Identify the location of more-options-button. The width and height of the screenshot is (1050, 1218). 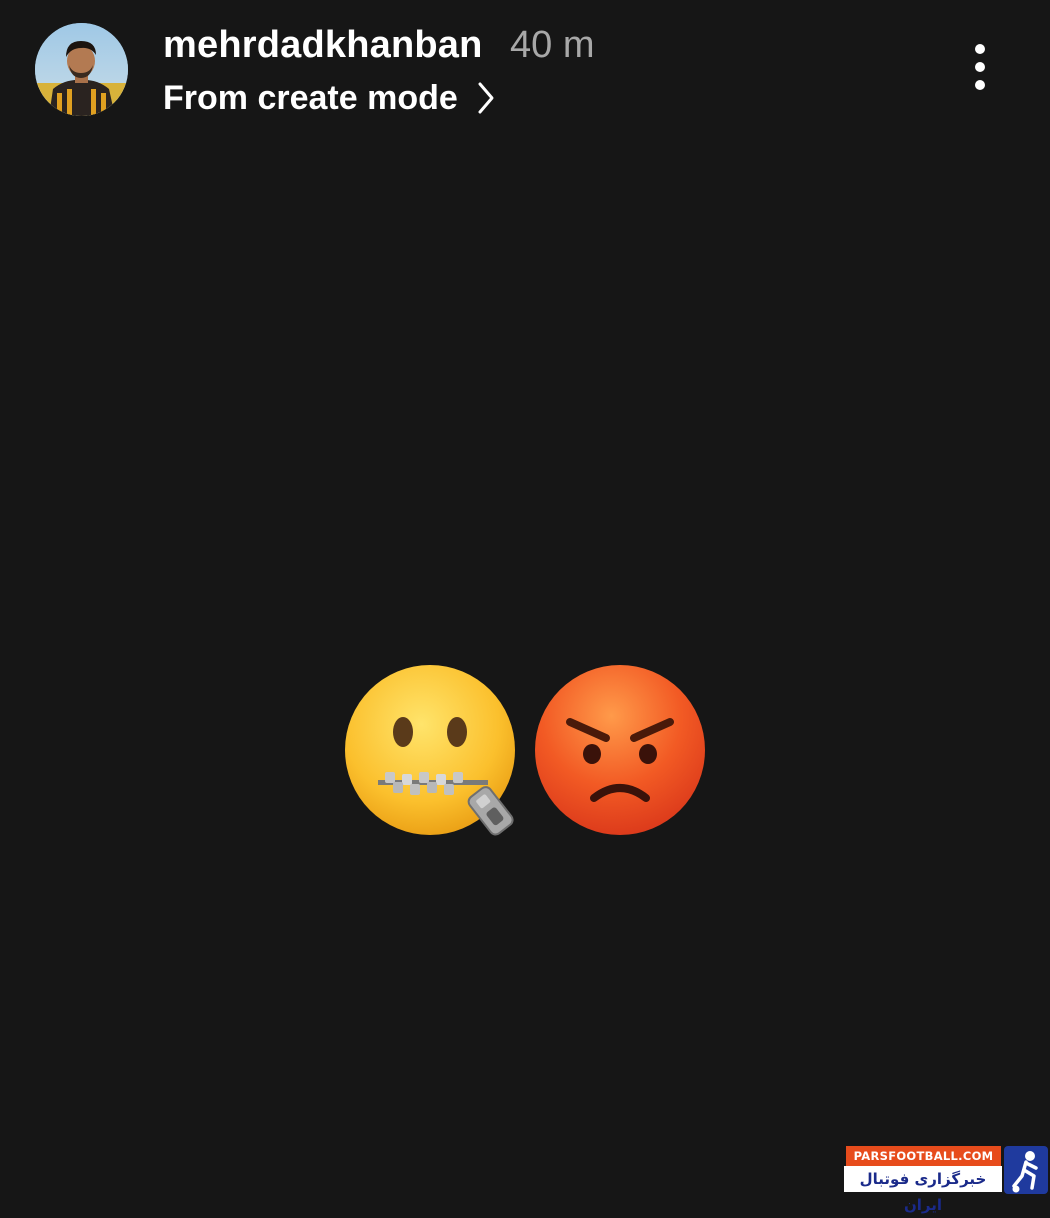
(980, 68).